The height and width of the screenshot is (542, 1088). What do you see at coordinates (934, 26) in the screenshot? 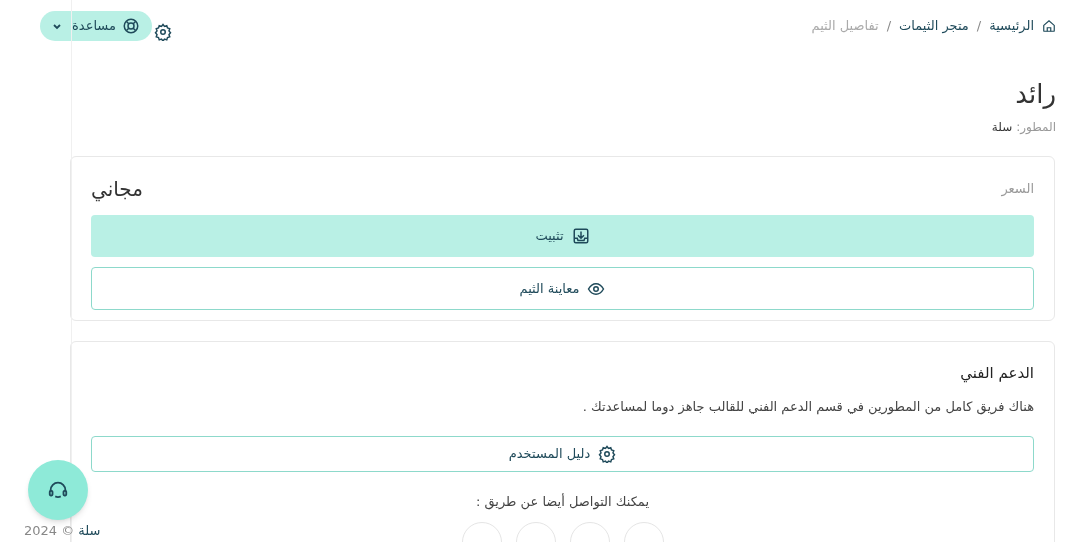
I see `breadcrumb-link: متجر الثيمات` at bounding box center [934, 26].